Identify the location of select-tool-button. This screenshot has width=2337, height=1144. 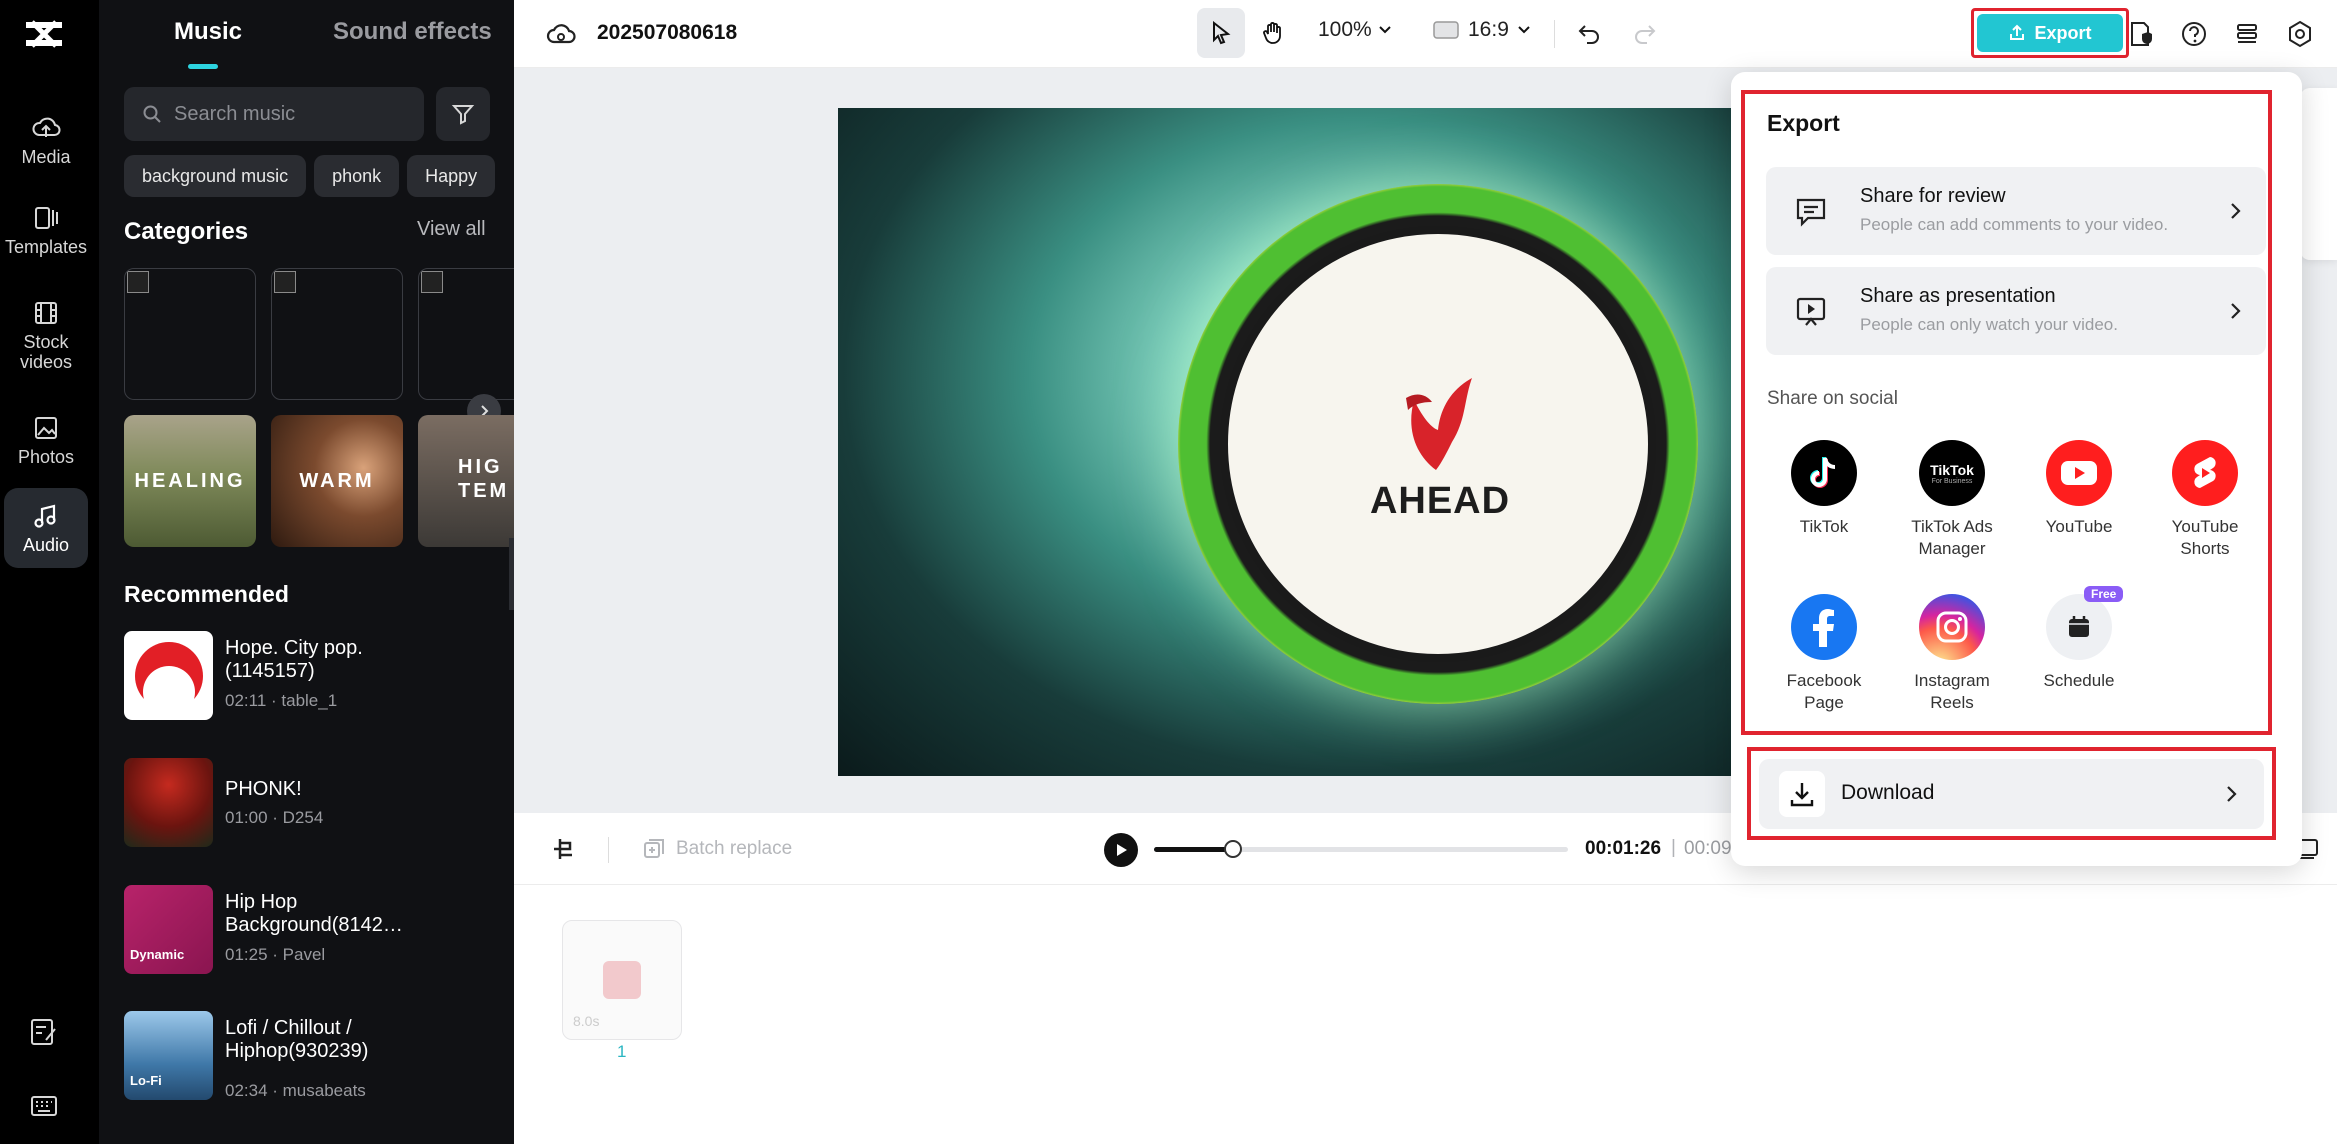
(1221, 33).